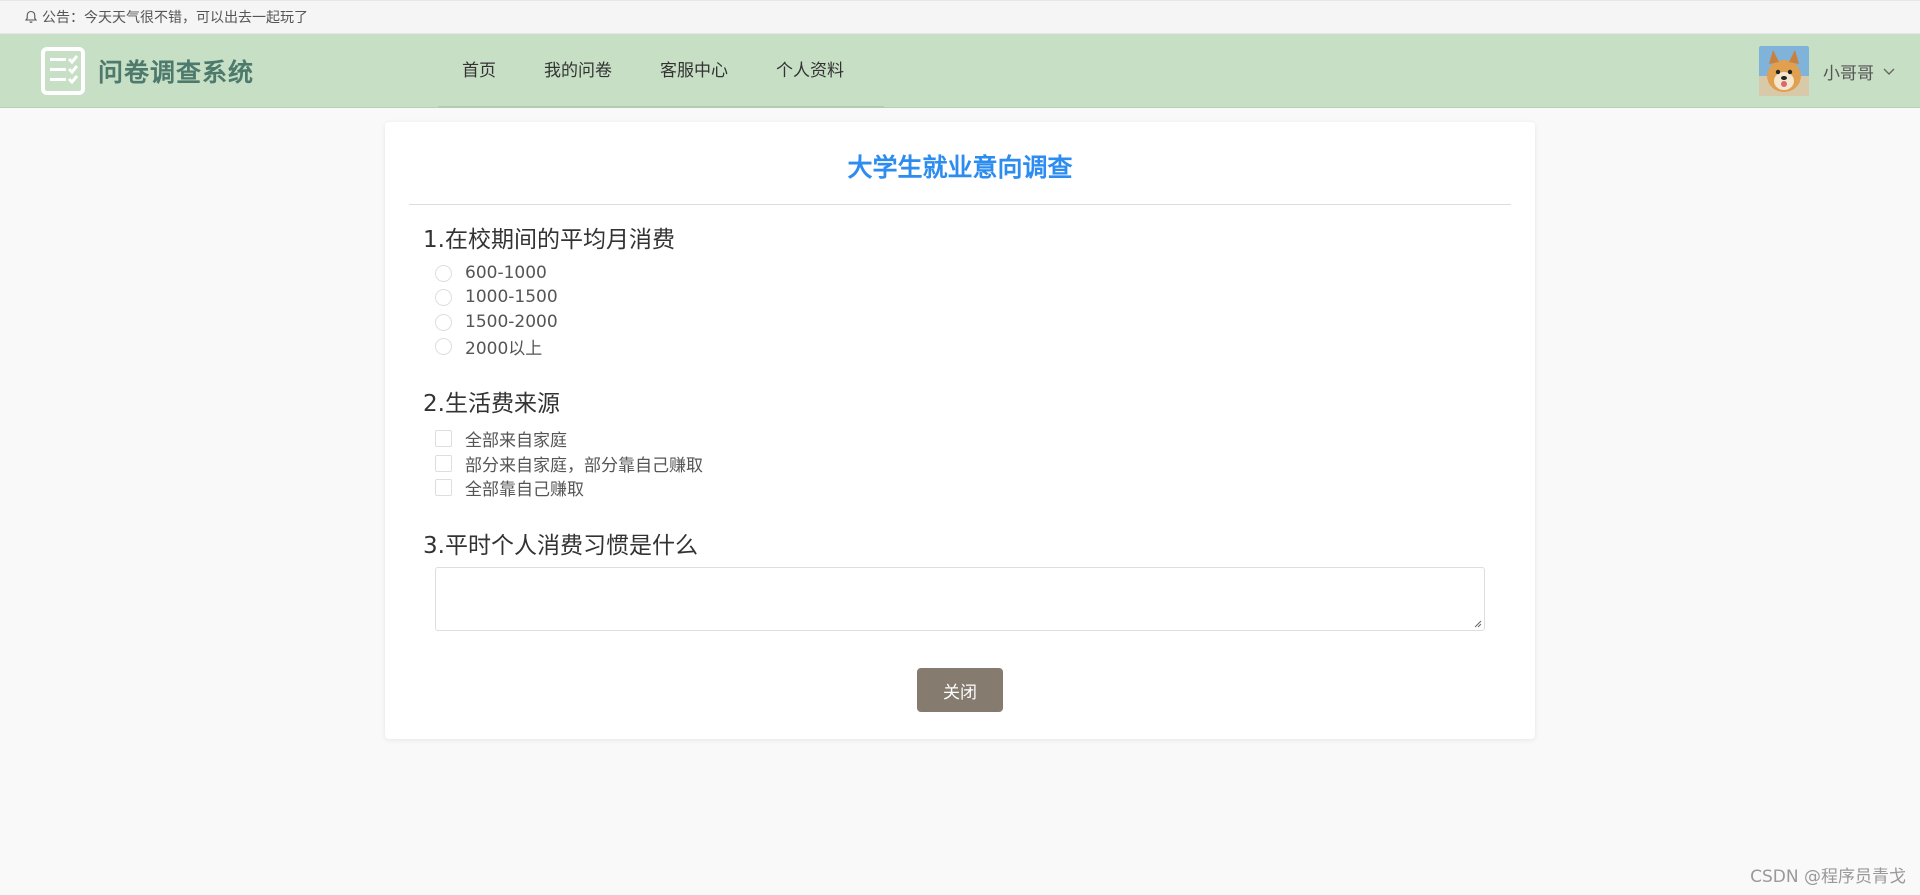 This screenshot has width=1920, height=895. Describe the element at coordinates (504, 348) in the screenshot. I see `option-label: 2000以上` at that location.